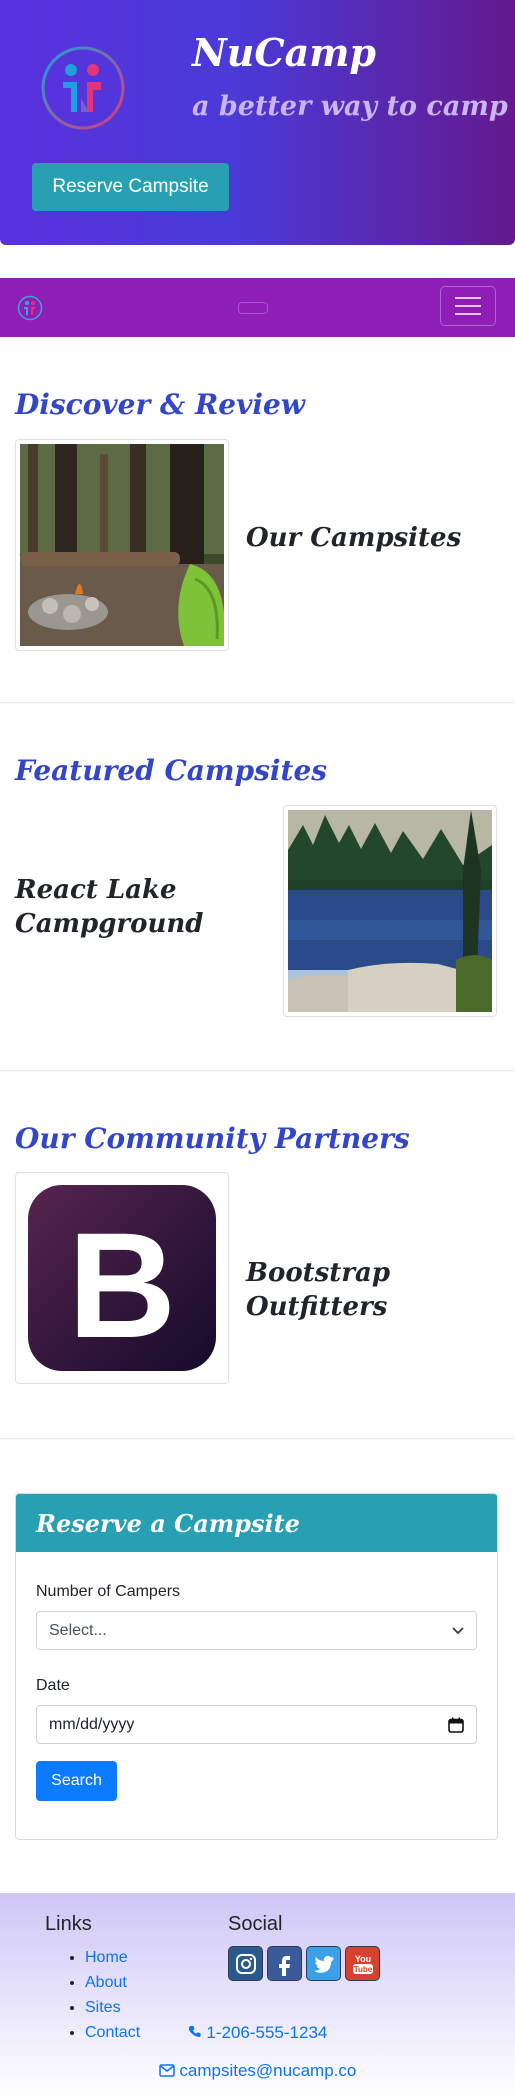  Describe the element at coordinates (253, 308) in the screenshot. I see `navbar-collapsed-indicator` at that location.